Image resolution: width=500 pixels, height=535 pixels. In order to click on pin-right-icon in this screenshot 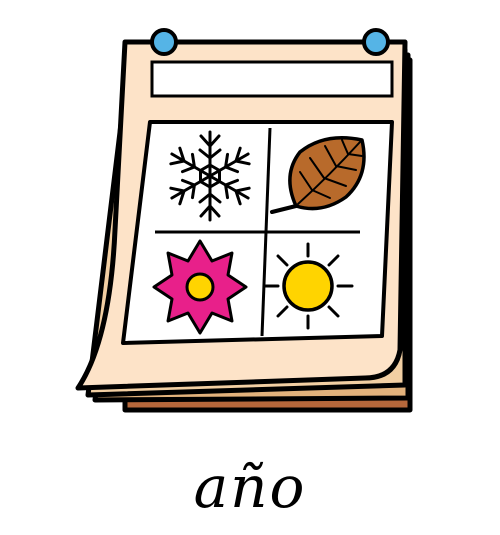, I will do `click(376, 42)`.